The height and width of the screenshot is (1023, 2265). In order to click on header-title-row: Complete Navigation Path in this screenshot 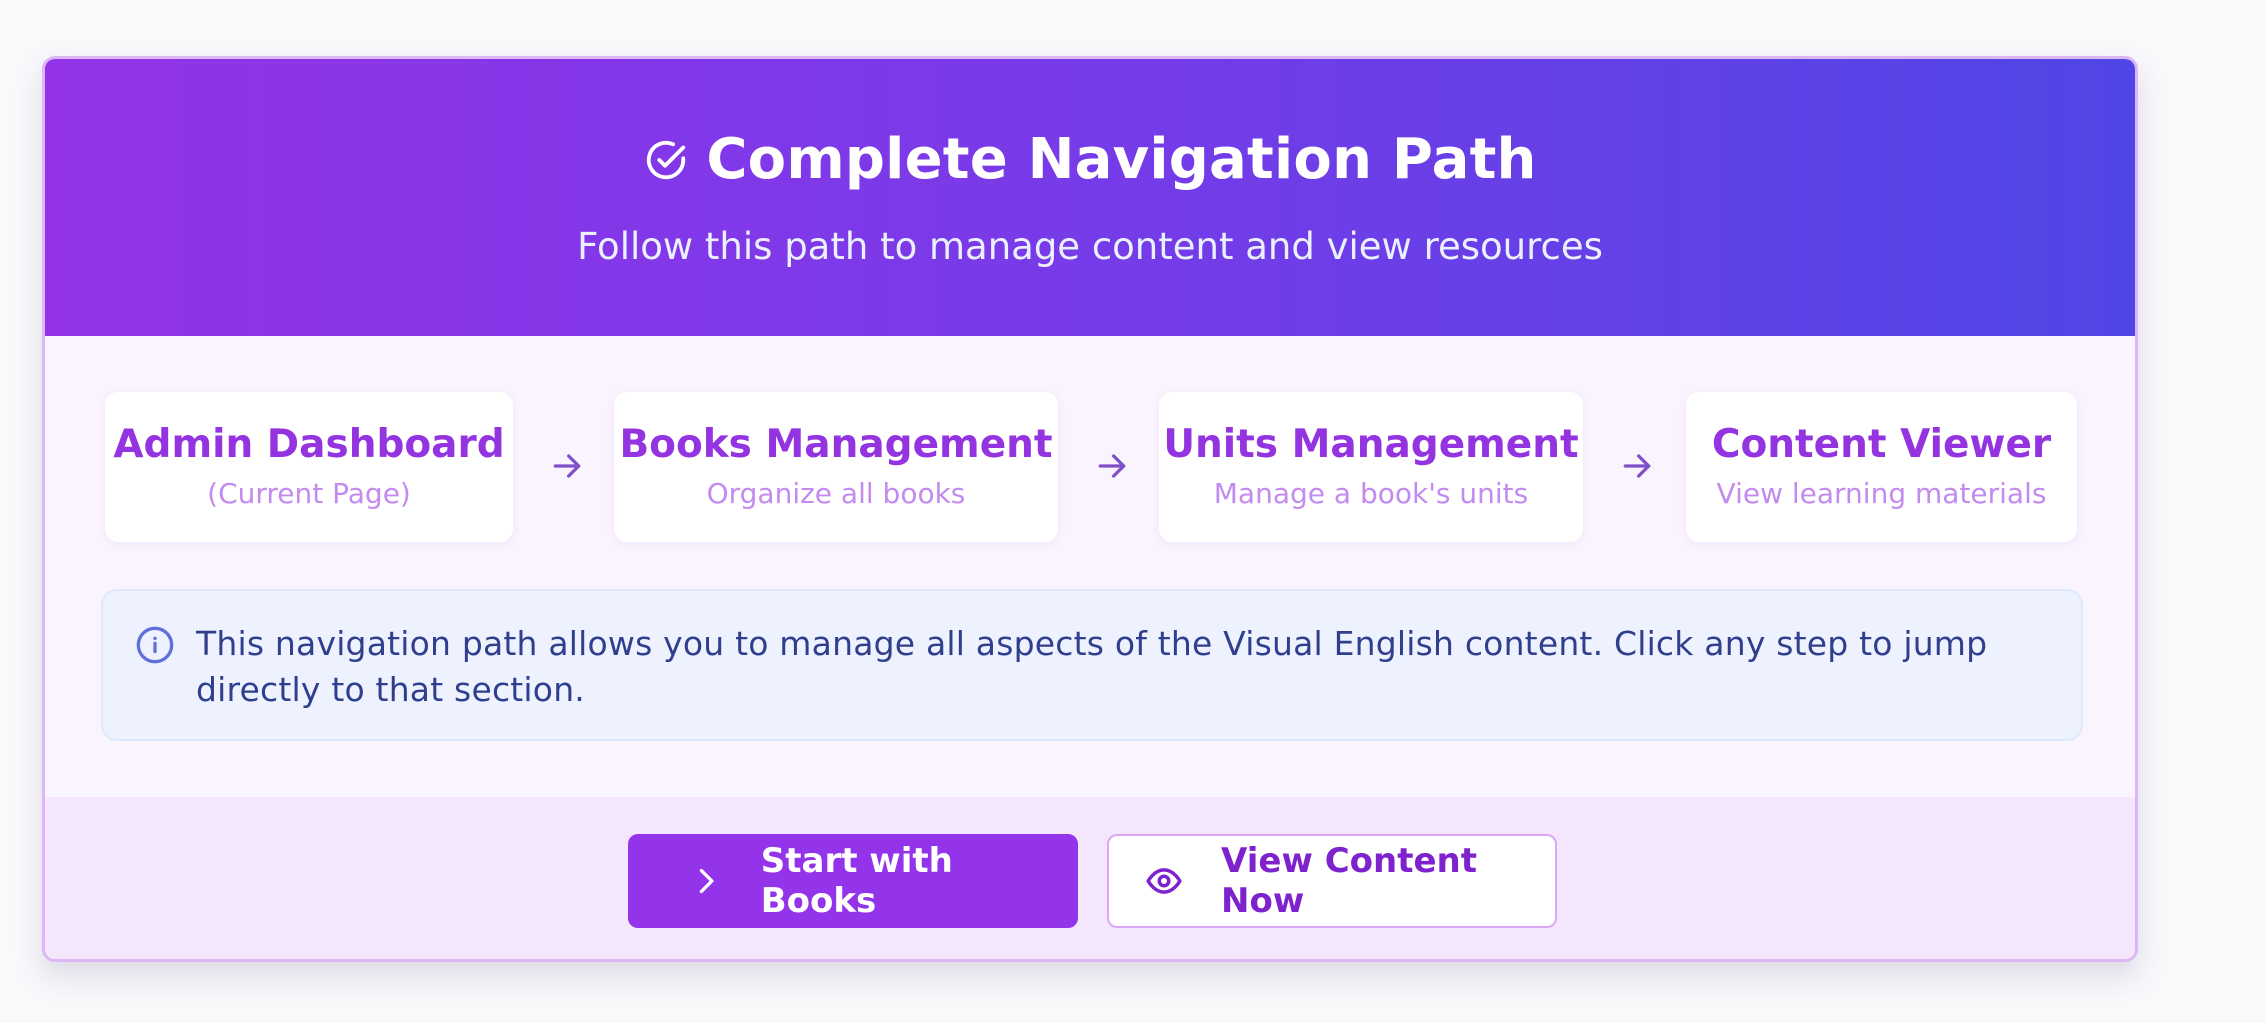, I will do `click(1090, 160)`.